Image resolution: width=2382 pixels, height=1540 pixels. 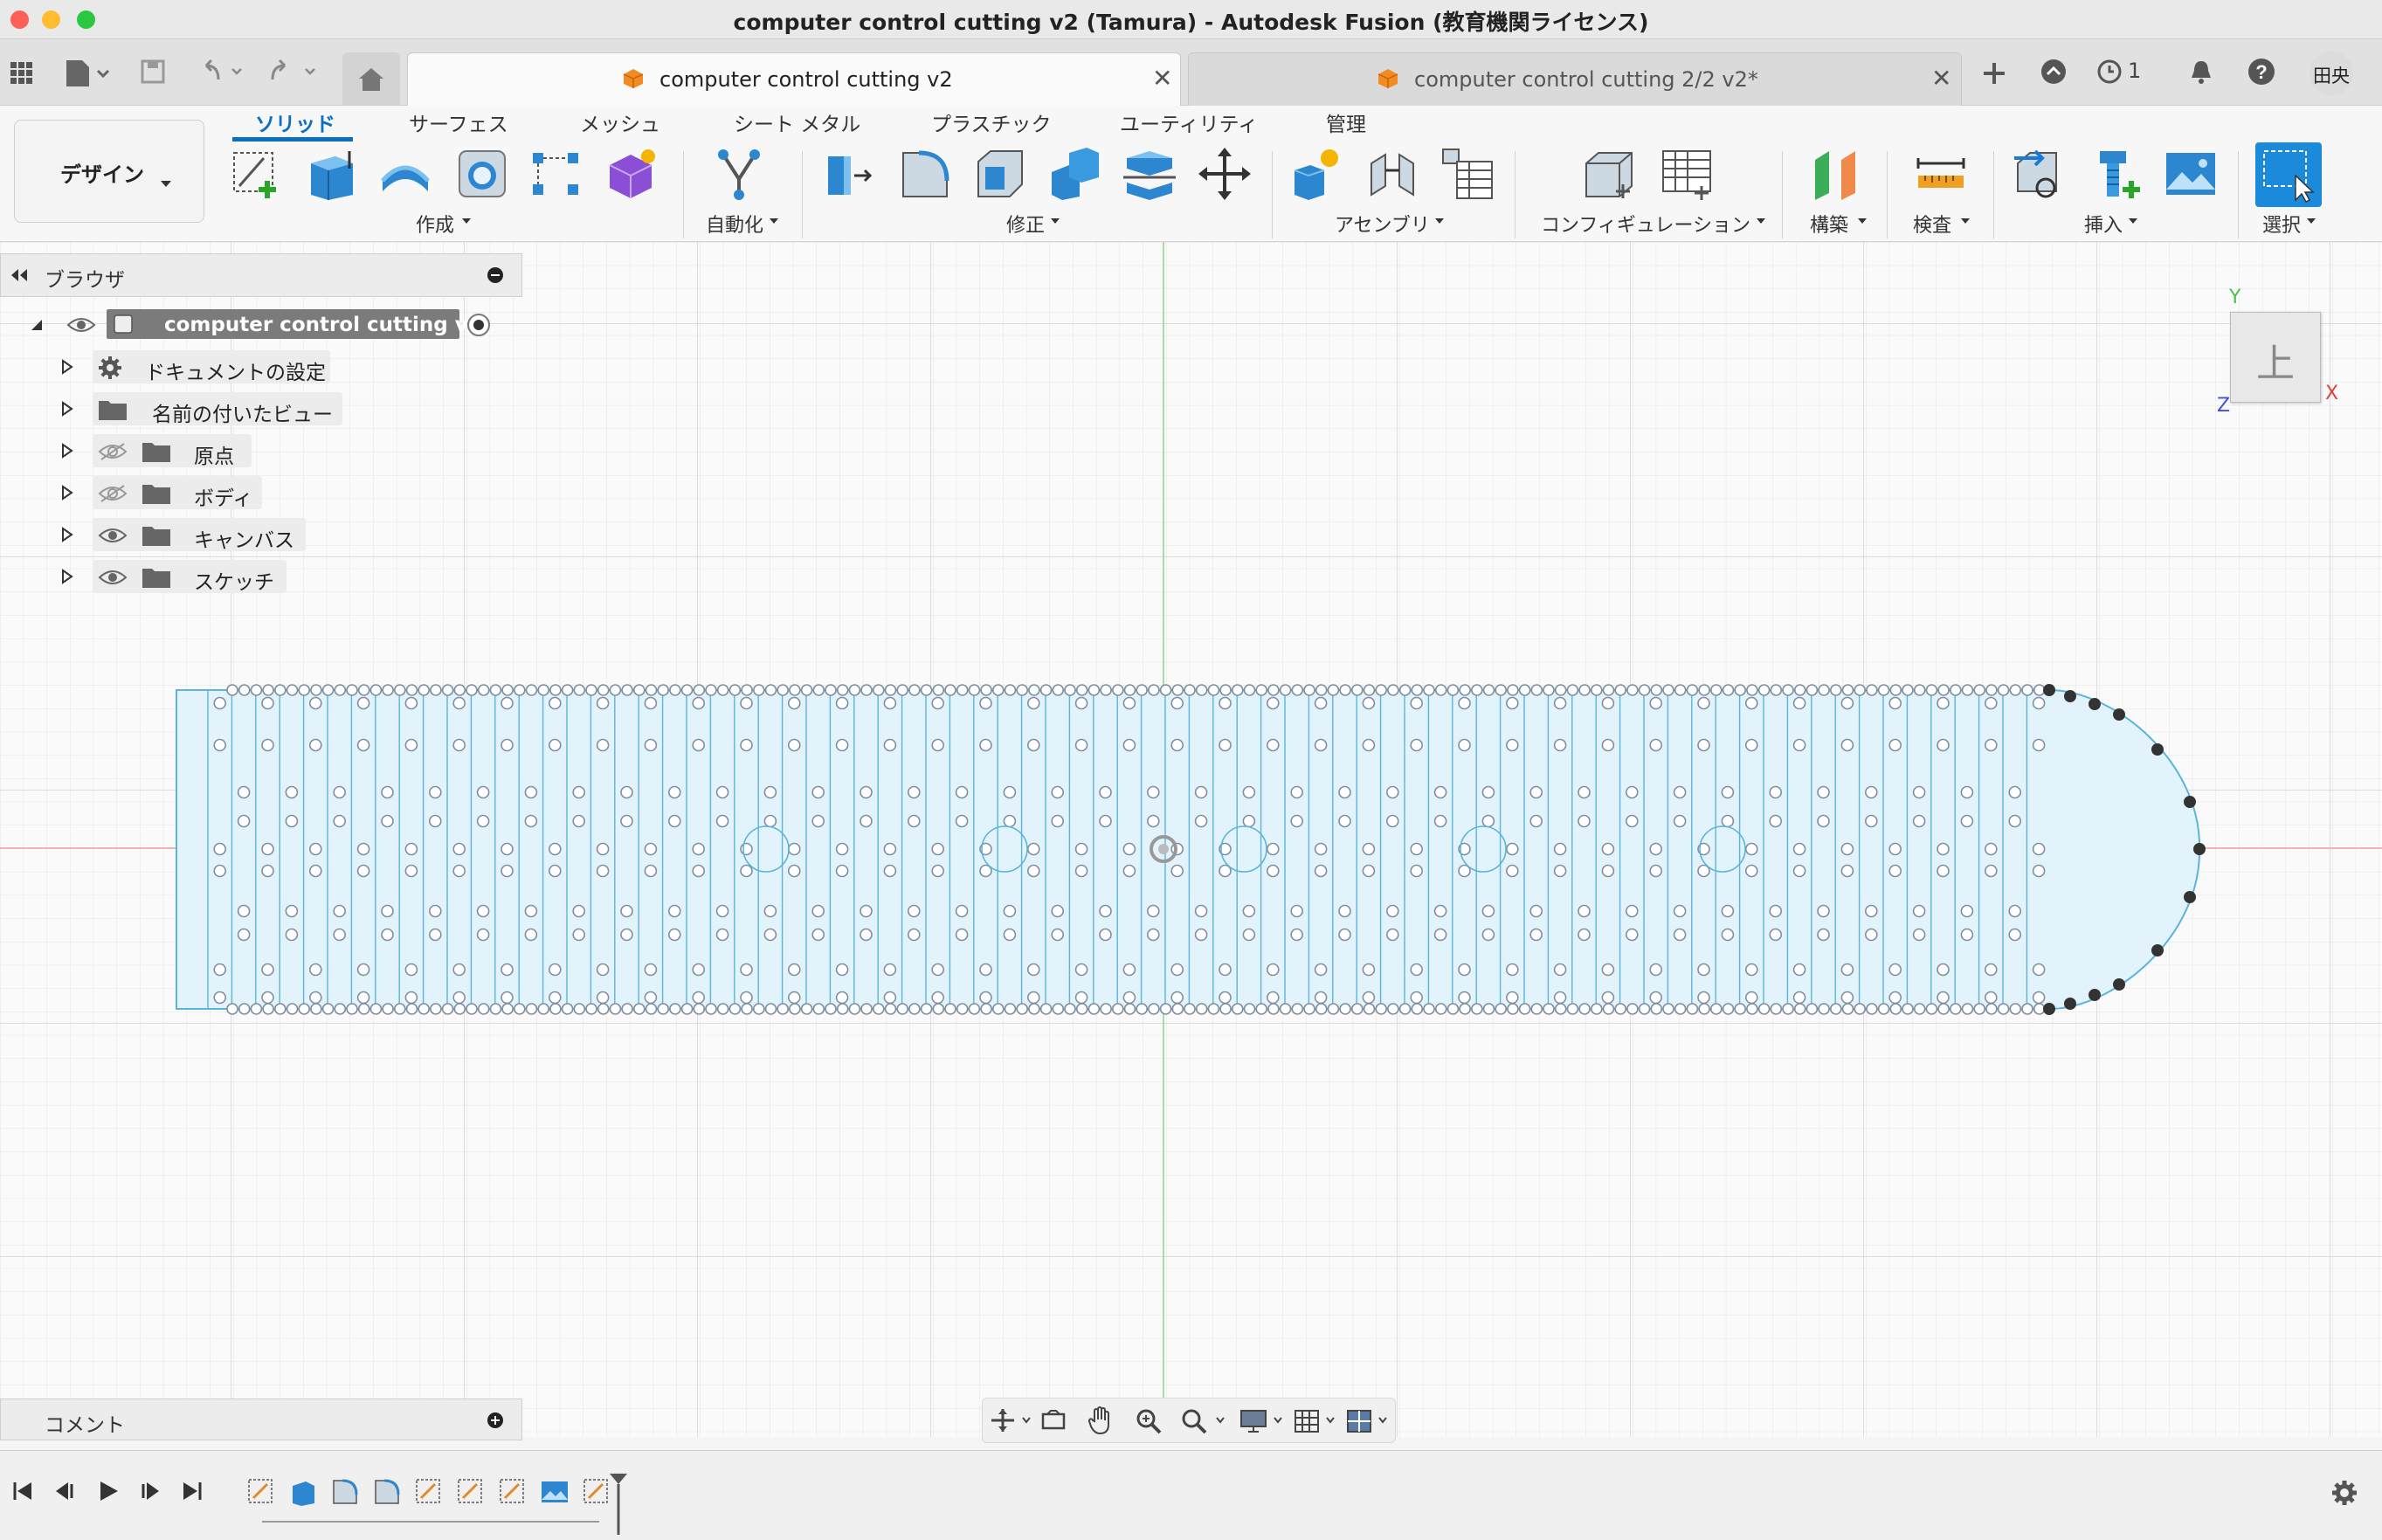 I want to click on ribbon-tab-plastic: プラスチック, so click(x=991, y=122).